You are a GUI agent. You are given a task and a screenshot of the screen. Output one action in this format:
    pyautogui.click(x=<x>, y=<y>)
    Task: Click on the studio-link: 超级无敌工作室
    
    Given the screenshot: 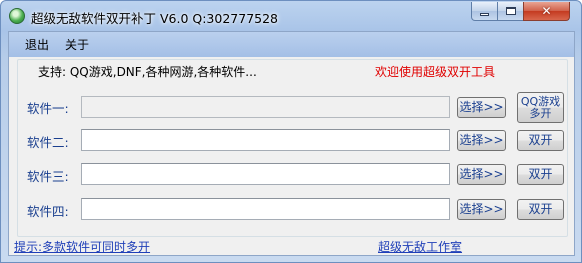 What is the action you would take?
    pyautogui.click(x=420, y=246)
    